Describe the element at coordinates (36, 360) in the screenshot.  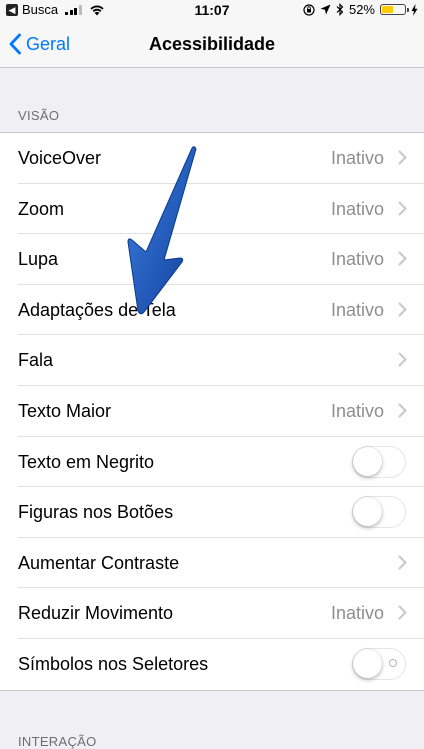
I see `row-label: Fala` at that location.